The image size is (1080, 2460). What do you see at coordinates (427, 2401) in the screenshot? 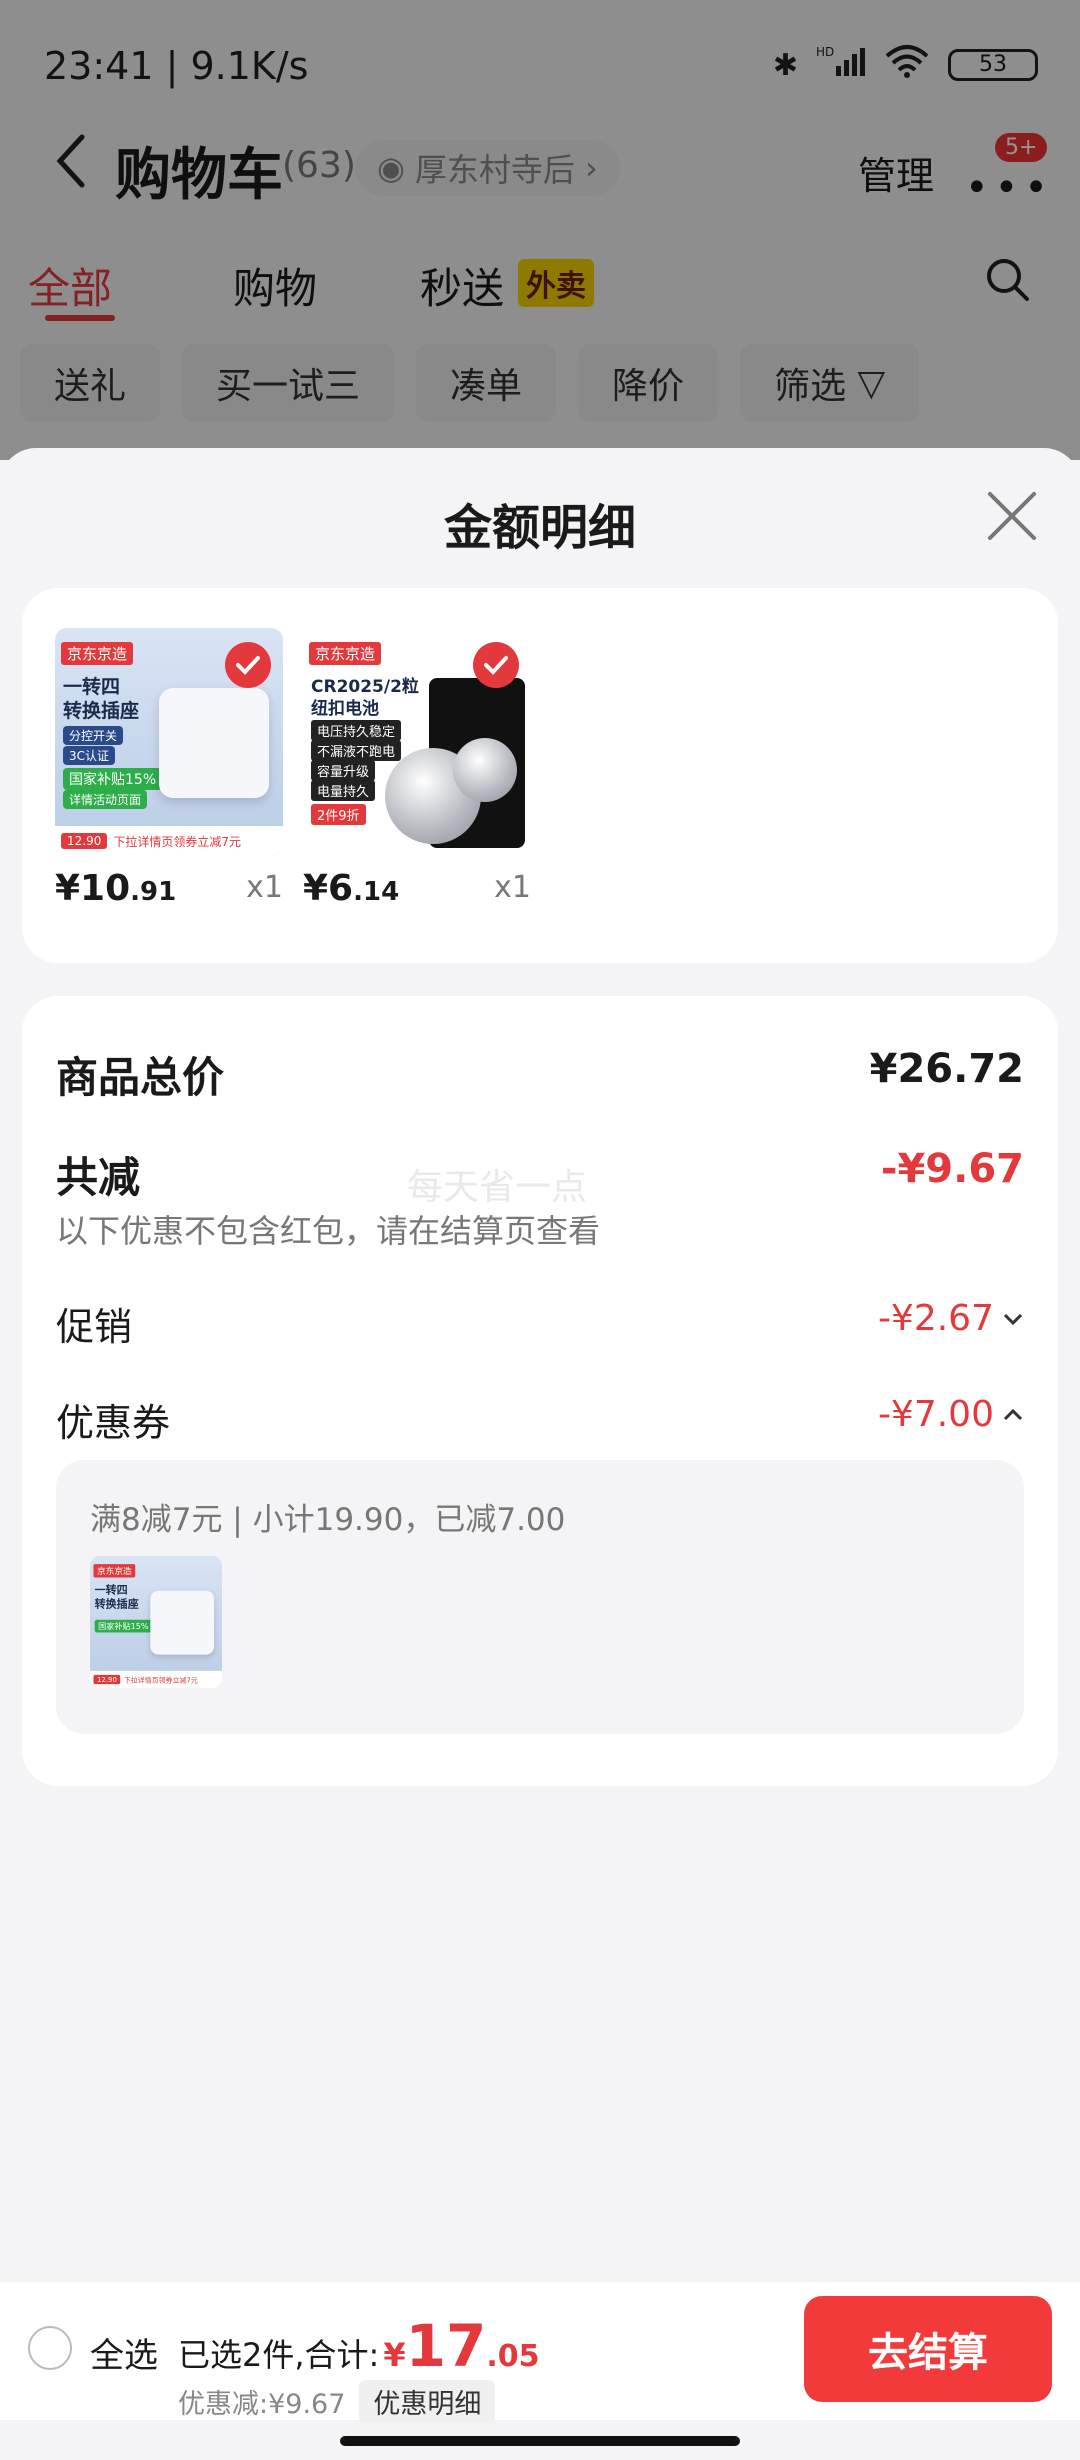
I see `discount-detail-button: 优惠明细` at bounding box center [427, 2401].